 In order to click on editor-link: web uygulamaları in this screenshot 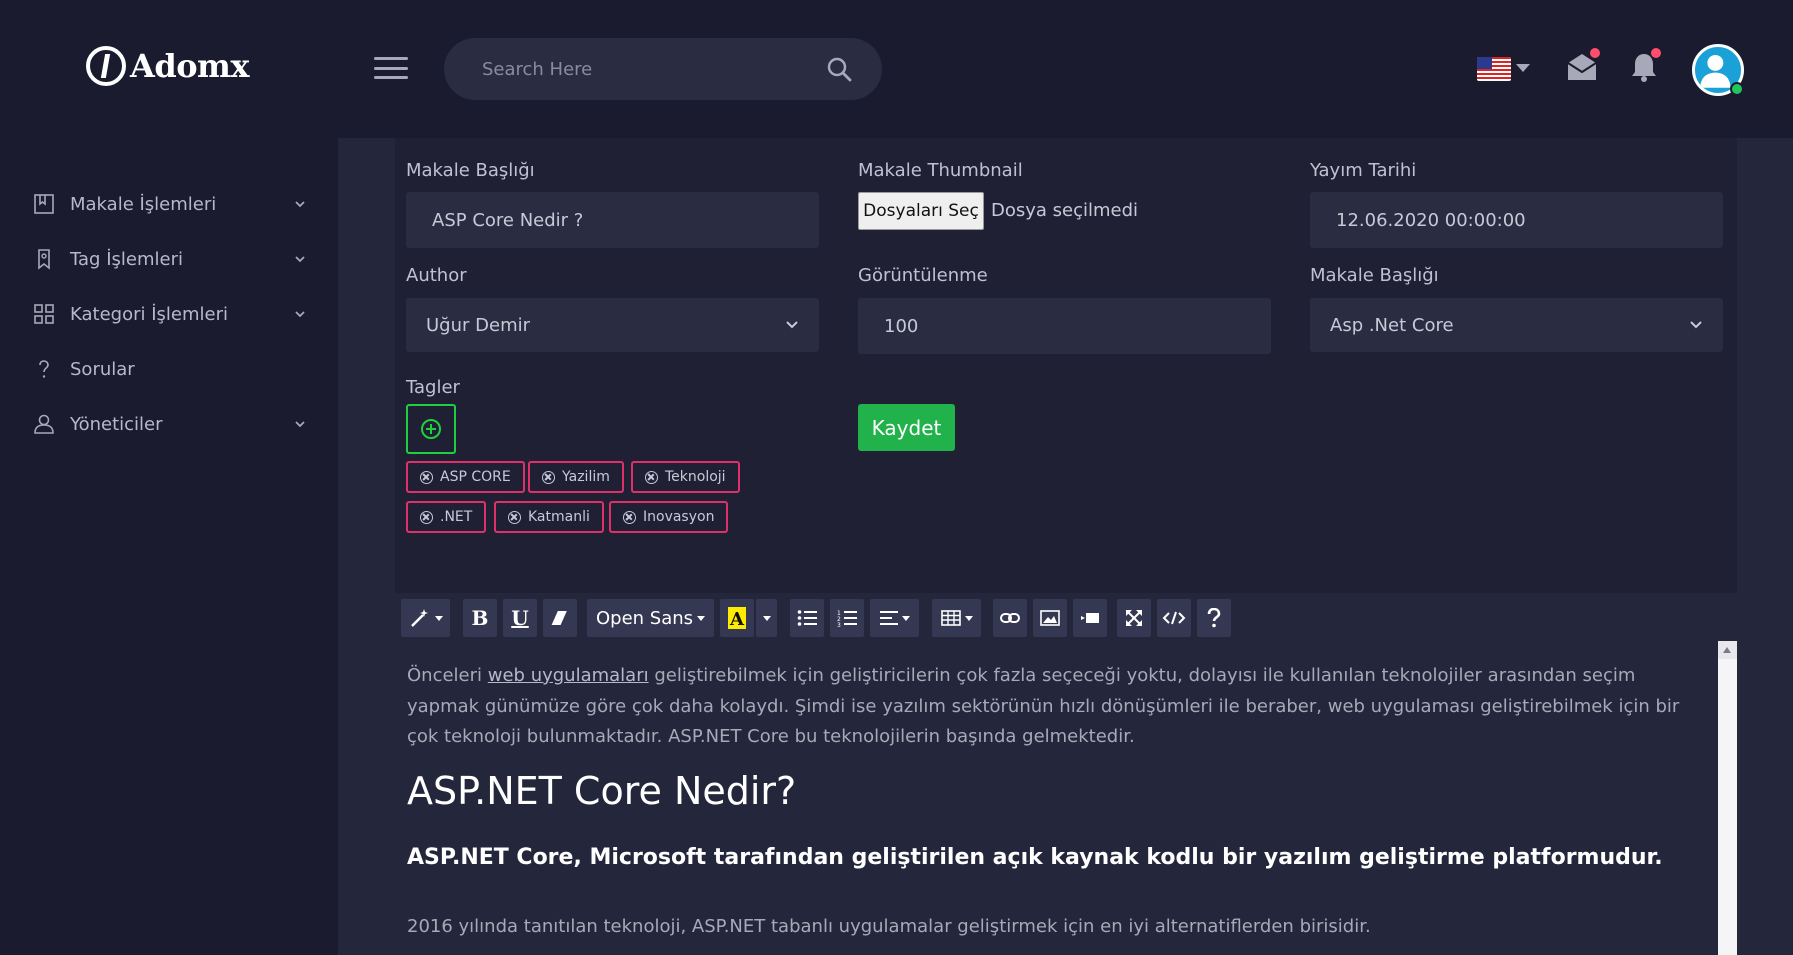, I will do `click(568, 675)`.